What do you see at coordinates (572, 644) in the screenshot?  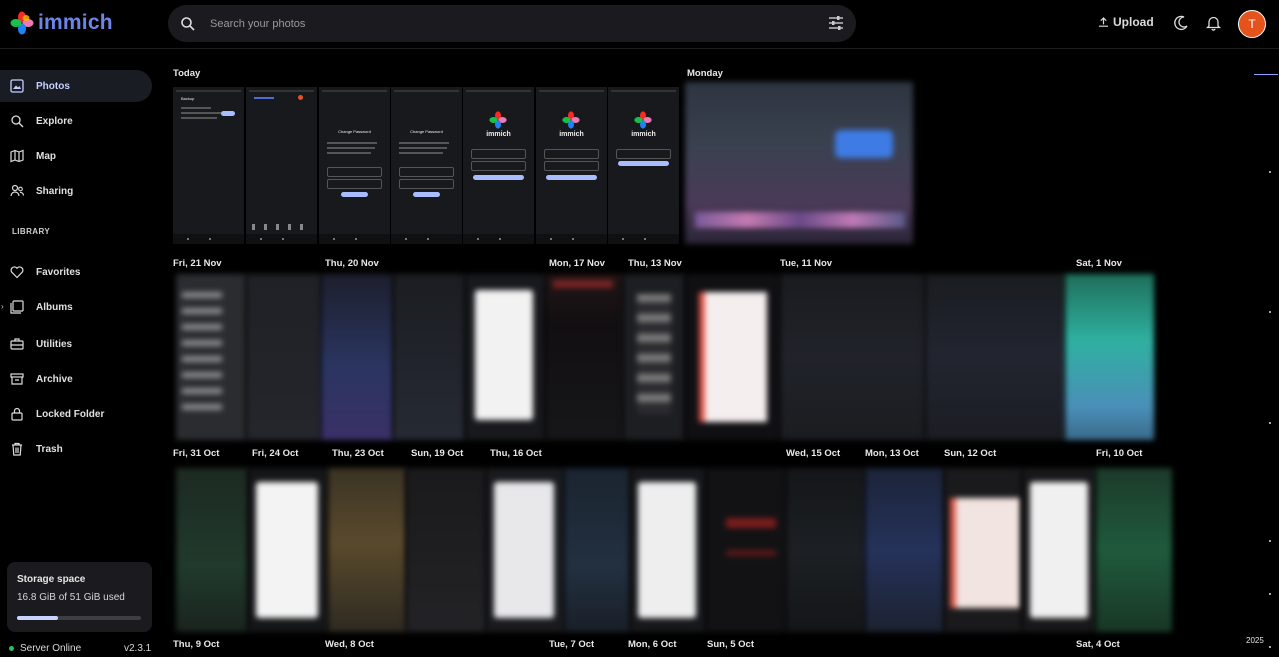 I see `date-group-label: Tue, 7 Oct` at bounding box center [572, 644].